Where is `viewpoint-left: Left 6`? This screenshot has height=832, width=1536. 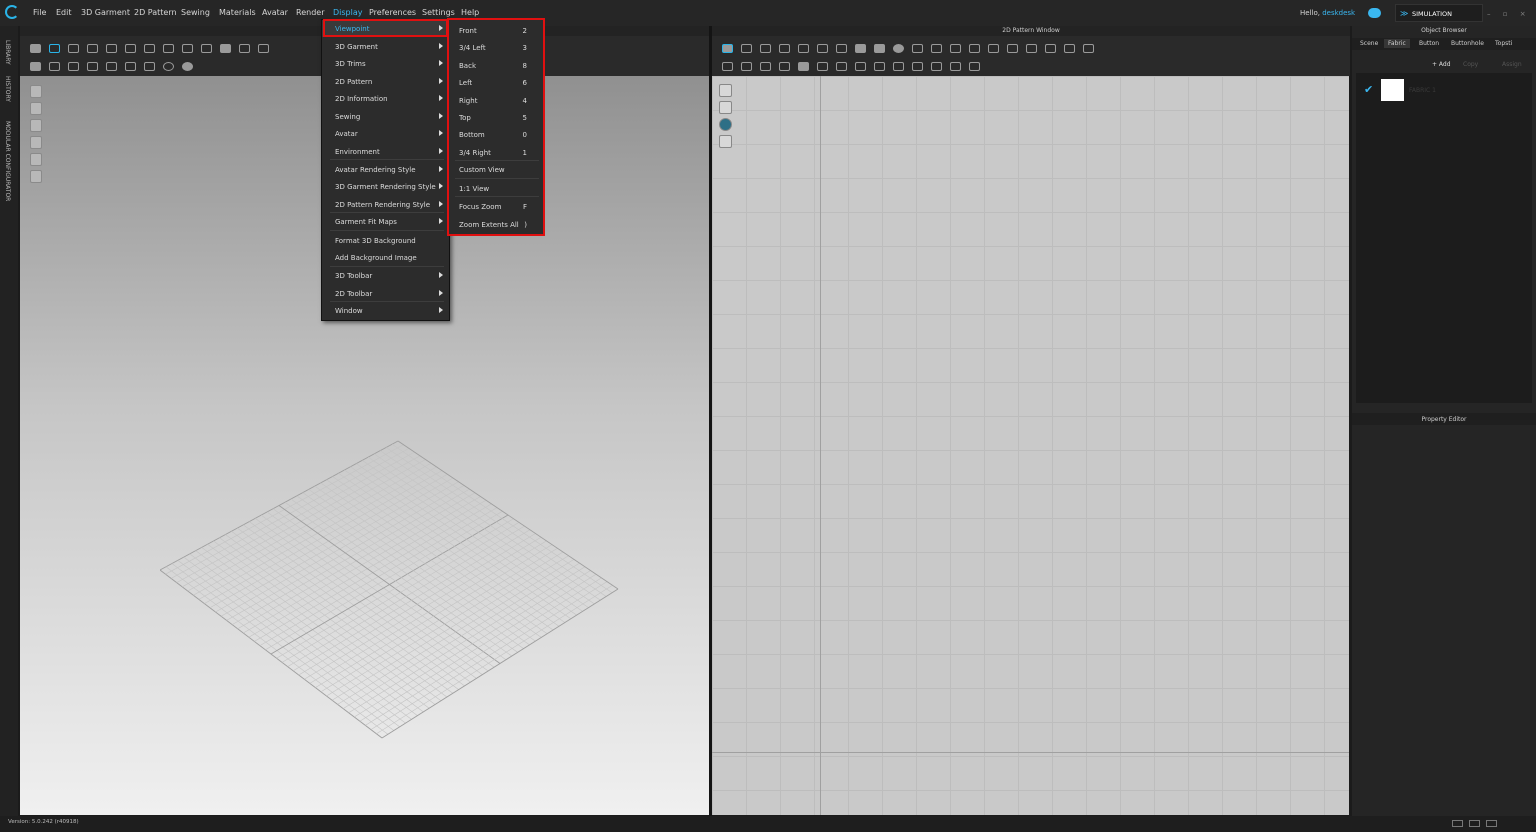 viewpoint-left: Left 6 is located at coordinates (496, 82).